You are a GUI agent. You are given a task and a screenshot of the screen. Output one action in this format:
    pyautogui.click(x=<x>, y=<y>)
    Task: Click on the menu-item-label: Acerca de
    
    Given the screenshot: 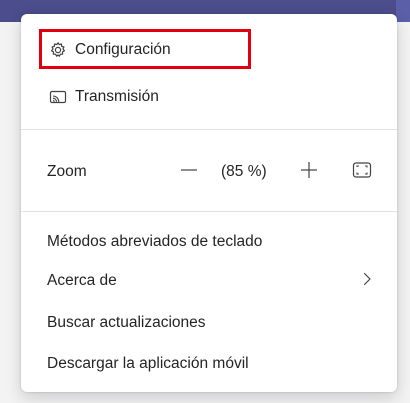 What is the action you would take?
    pyautogui.click(x=82, y=280)
    